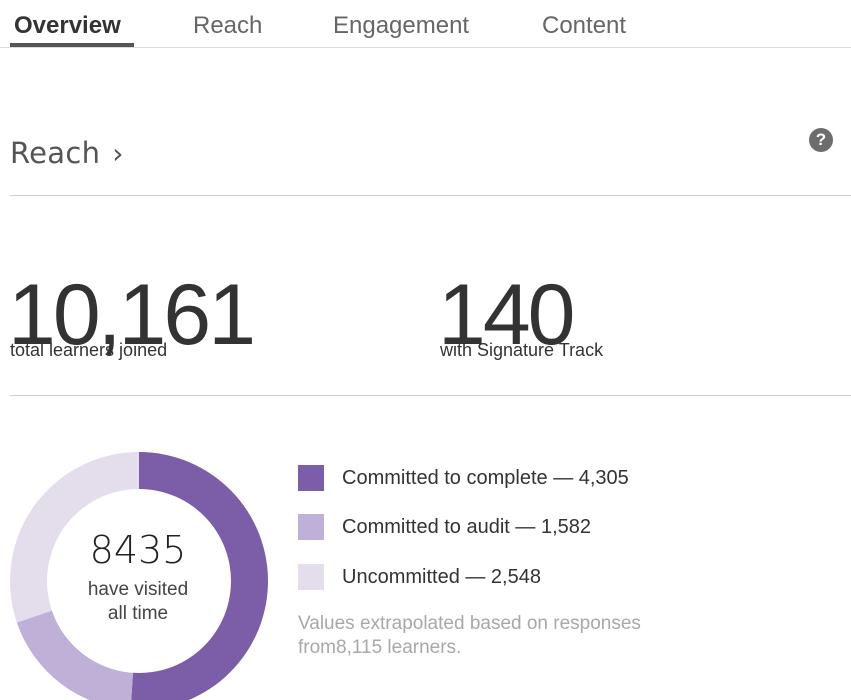 This screenshot has width=851, height=700. Describe the element at coordinates (55, 153) in the screenshot. I see `section-title: Reach` at that location.